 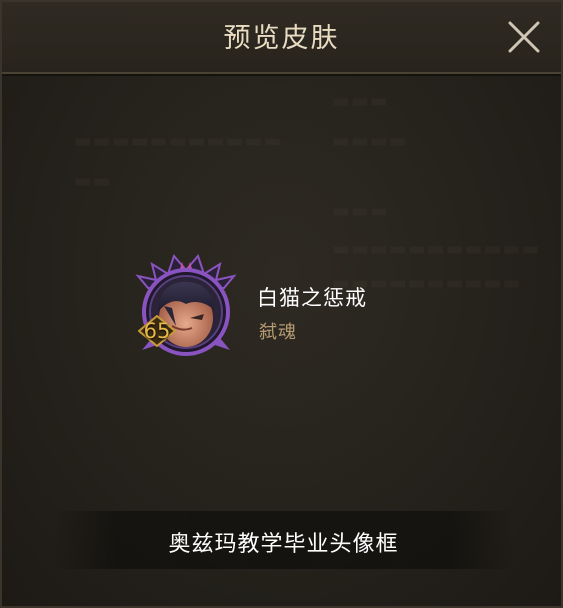 I want to click on footer-label: 奥兹玛教学毕业头像框, so click(x=283, y=544).